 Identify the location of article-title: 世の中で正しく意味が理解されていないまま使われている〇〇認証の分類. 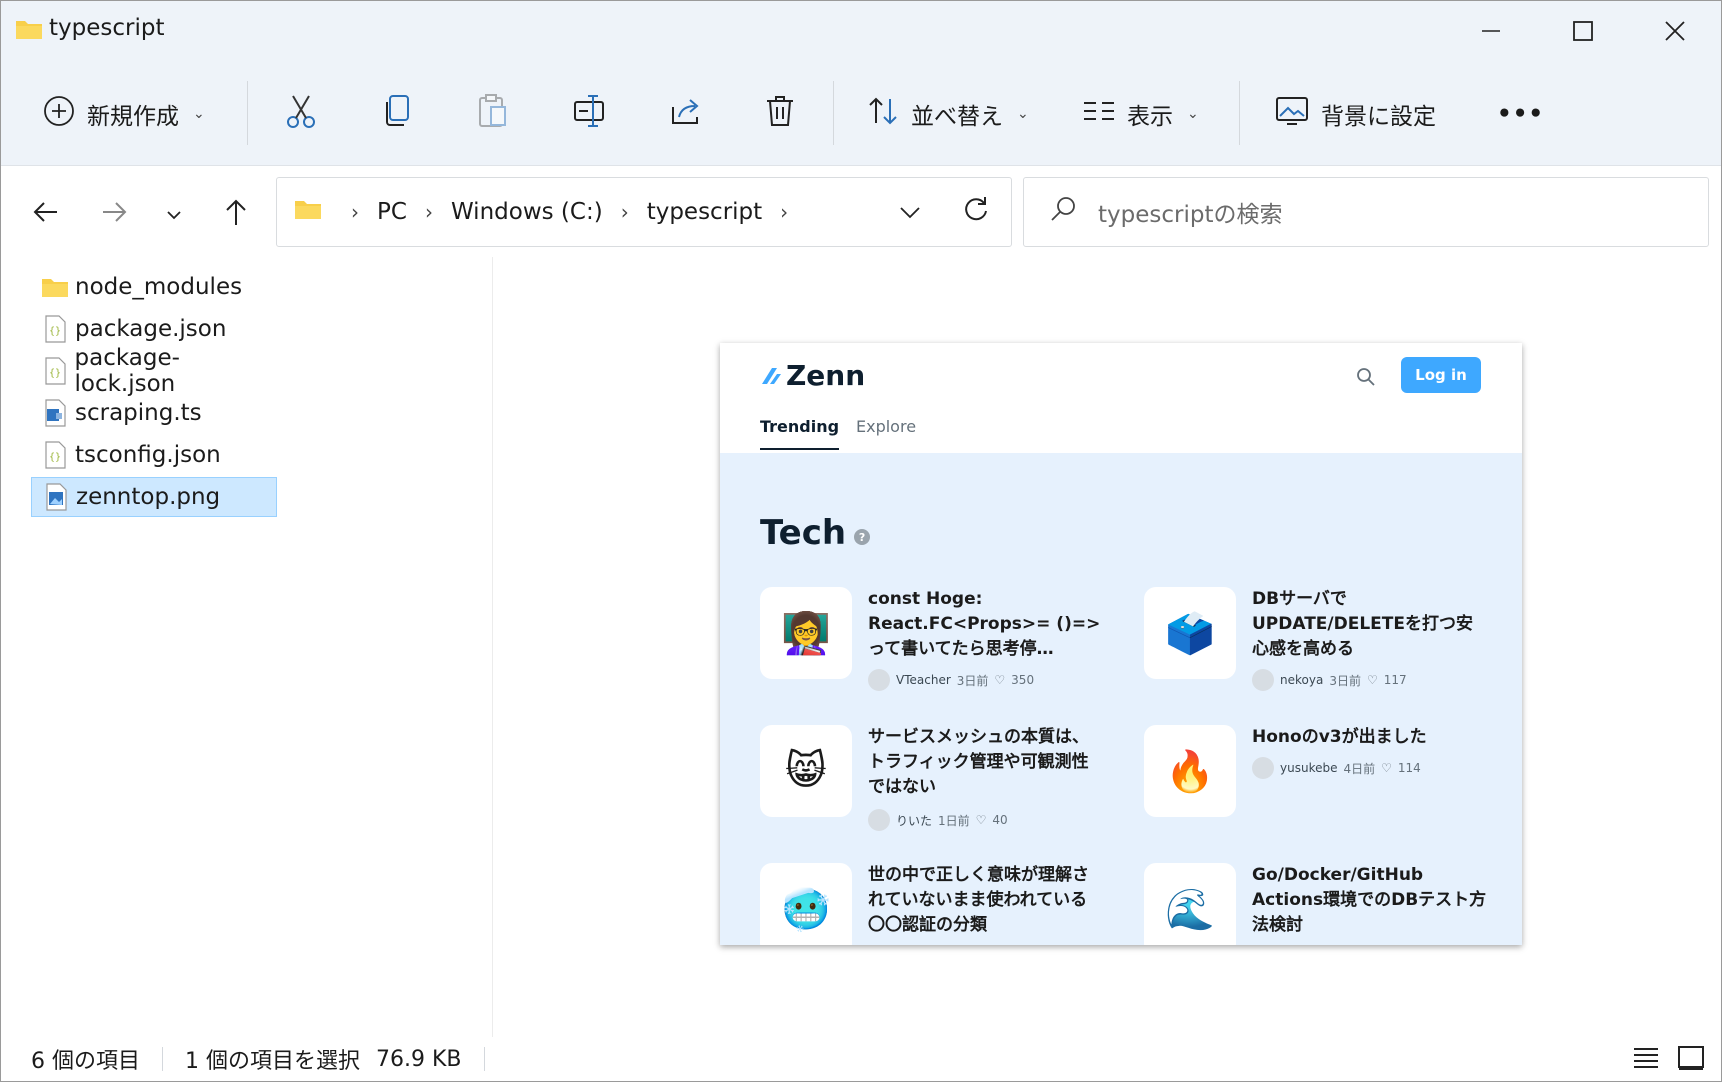
(978, 900).